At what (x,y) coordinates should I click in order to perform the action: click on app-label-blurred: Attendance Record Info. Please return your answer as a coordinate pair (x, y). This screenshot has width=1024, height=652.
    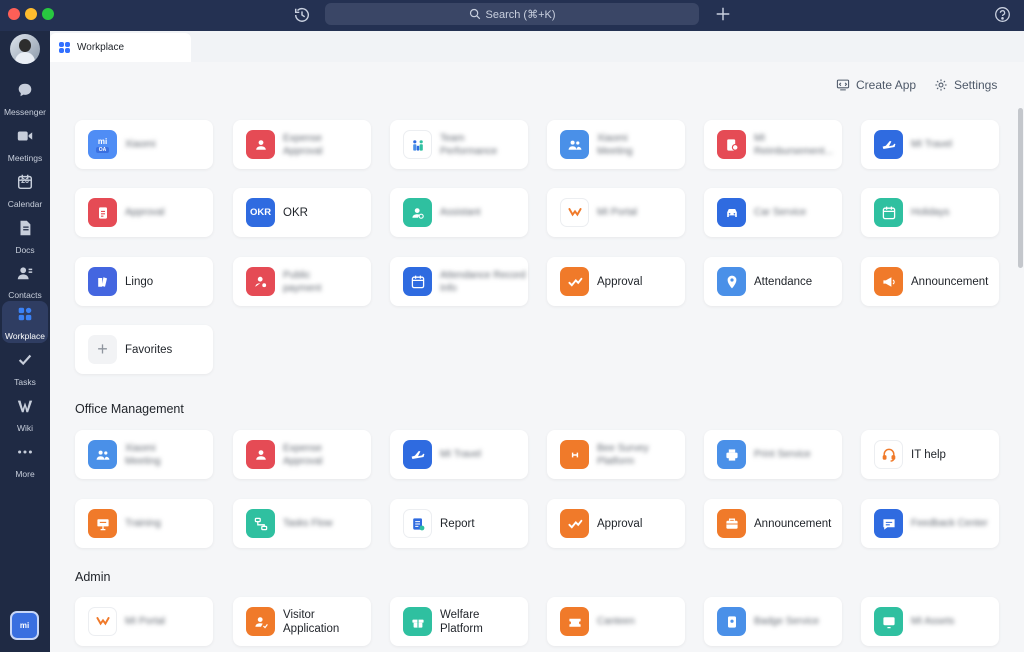
    Looking at the image, I should click on (483, 281).